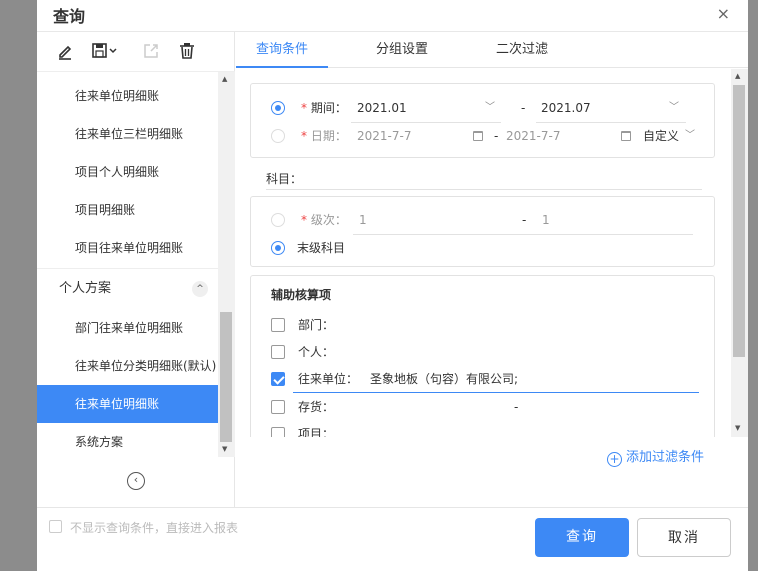  I want to click on scheme-list-scrollbar: ▲ ▼, so click(226, 264).